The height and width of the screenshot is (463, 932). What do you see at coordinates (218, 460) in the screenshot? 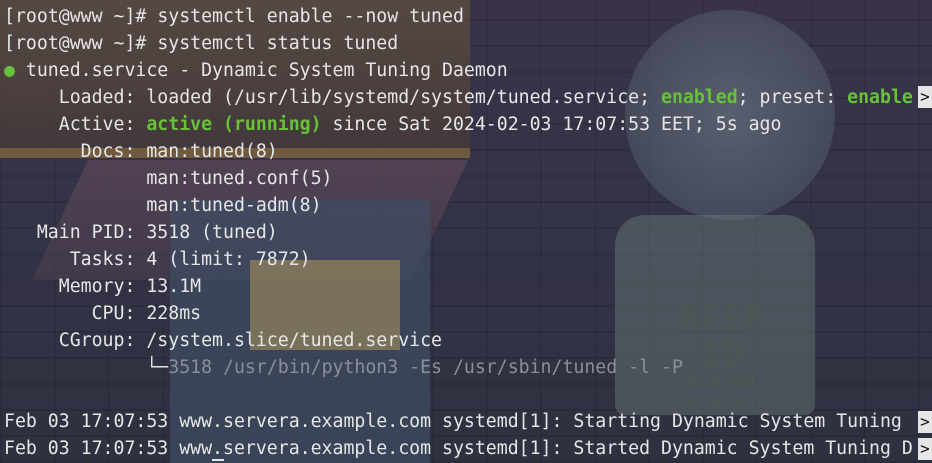
I see `pager-cursor` at bounding box center [218, 460].